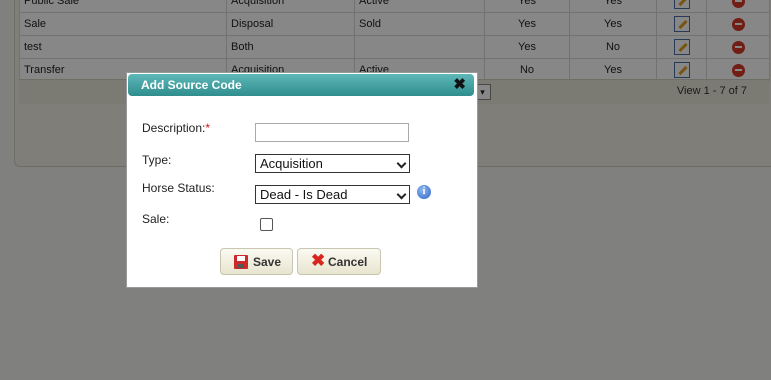 The width and height of the screenshot is (771, 380). I want to click on save-button: Save, so click(256, 261).